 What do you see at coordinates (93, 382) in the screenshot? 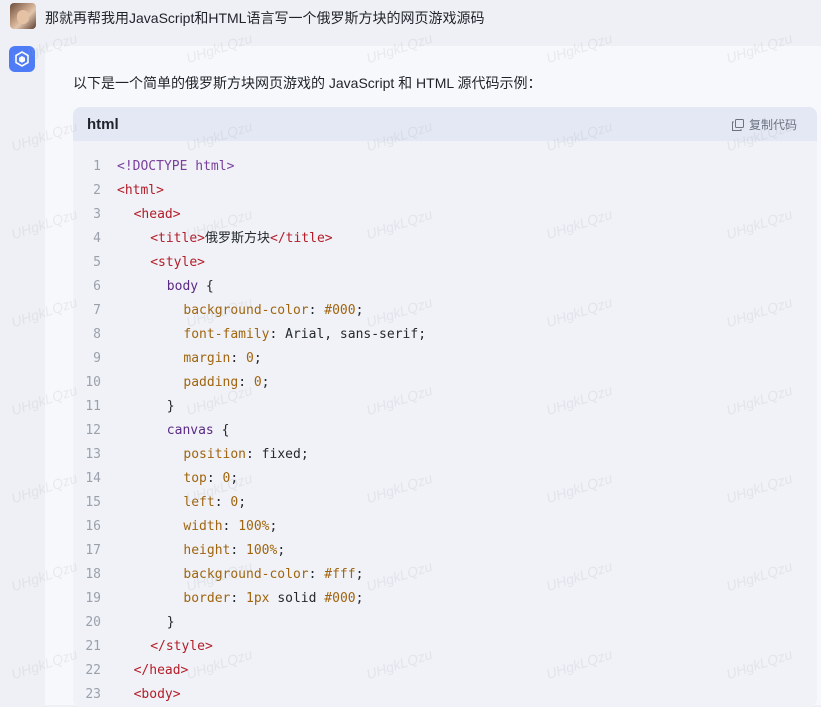
I see `line-number: 10` at bounding box center [93, 382].